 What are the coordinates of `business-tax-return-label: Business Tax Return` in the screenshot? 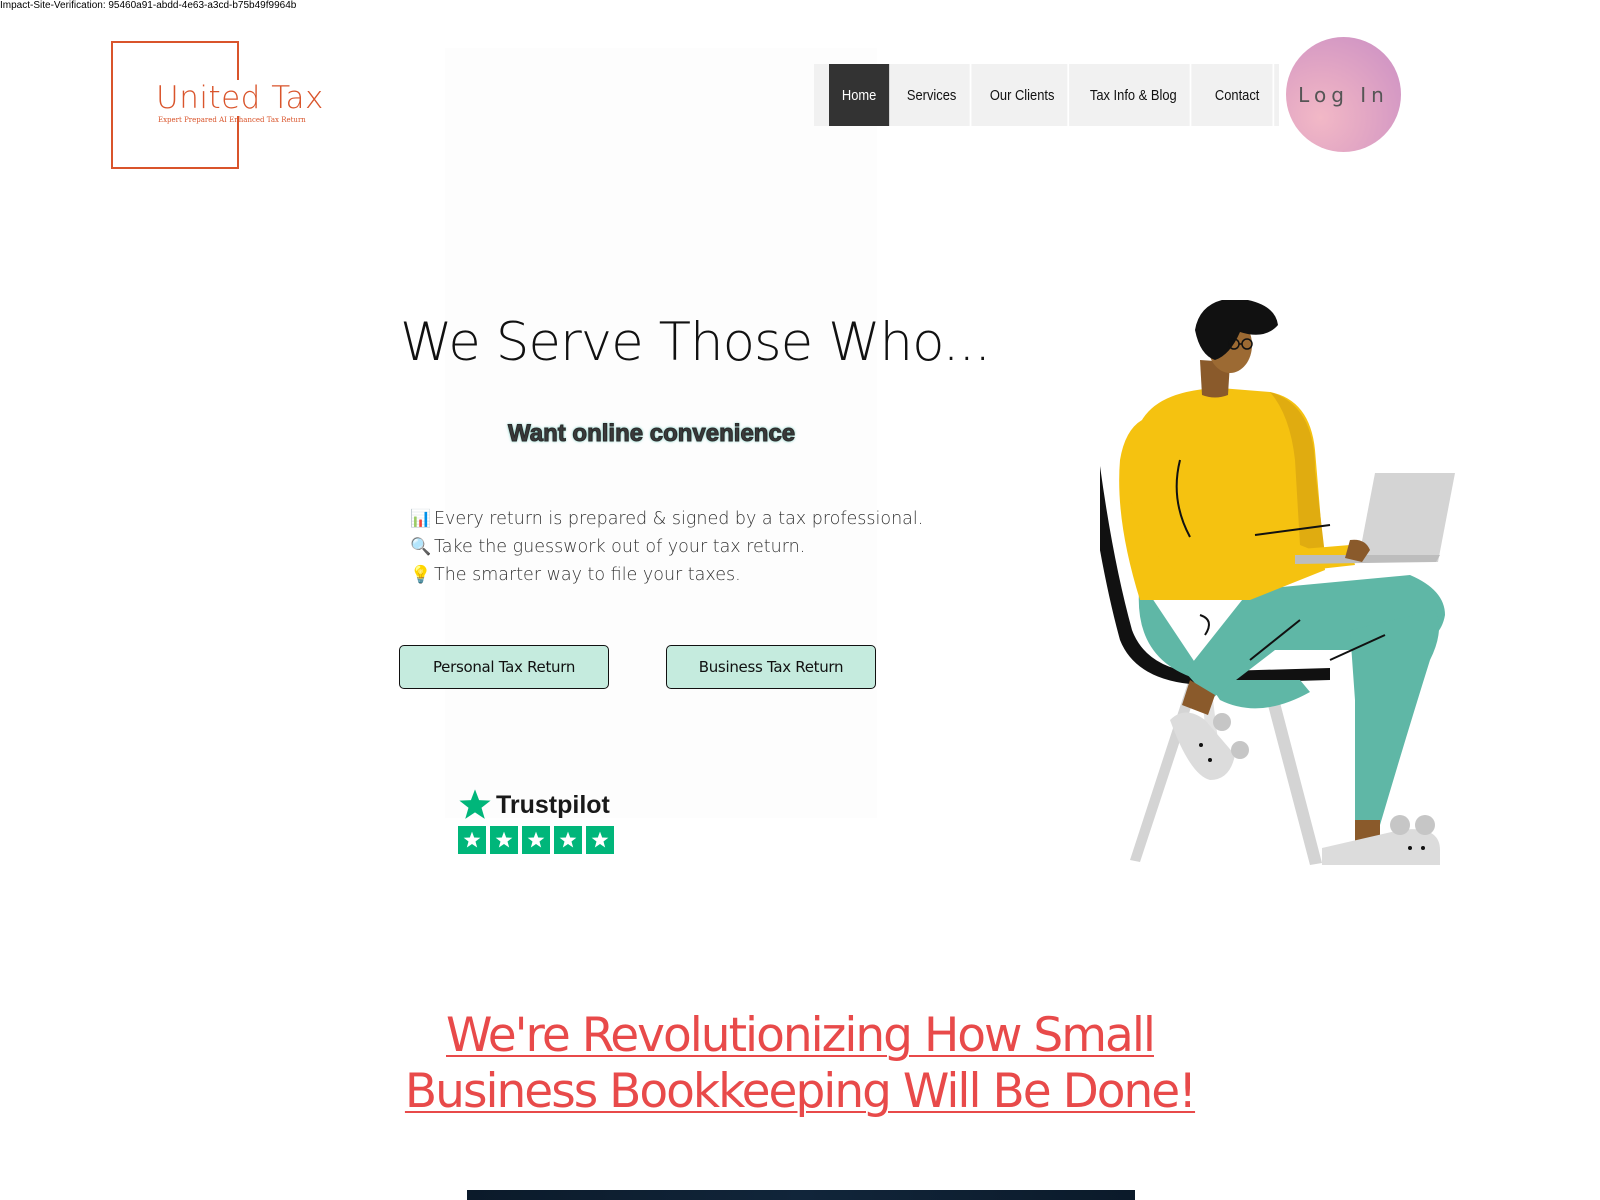 It's located at (771, 667).